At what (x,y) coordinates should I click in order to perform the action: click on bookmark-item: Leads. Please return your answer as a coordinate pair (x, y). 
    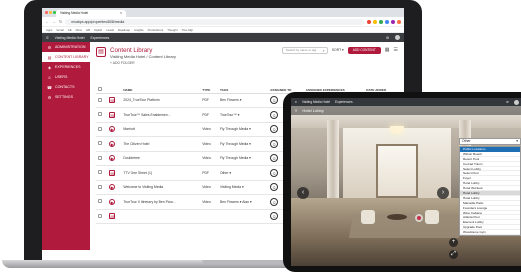
    Looking at the image, I should click on (110, 29).